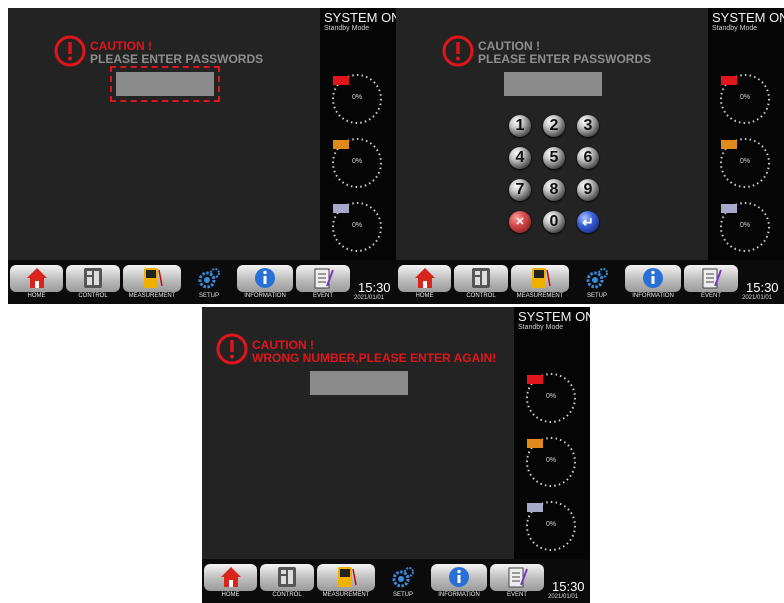 Image resolution: width=784 pixels, height=603 pixels. What do you see at coordinates (36, 296) in the screenshot?
I see `nav-label: HOME` at bounding box center [36, 296].